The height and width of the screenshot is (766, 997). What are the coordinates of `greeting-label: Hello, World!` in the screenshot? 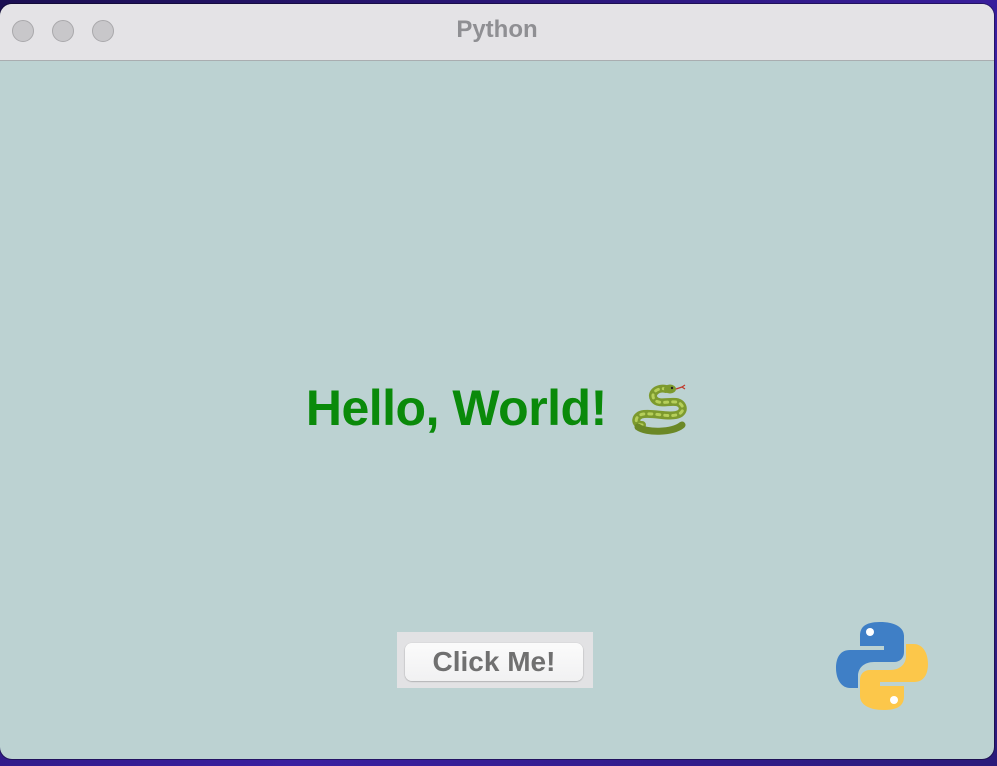 It's located at (497, 409).